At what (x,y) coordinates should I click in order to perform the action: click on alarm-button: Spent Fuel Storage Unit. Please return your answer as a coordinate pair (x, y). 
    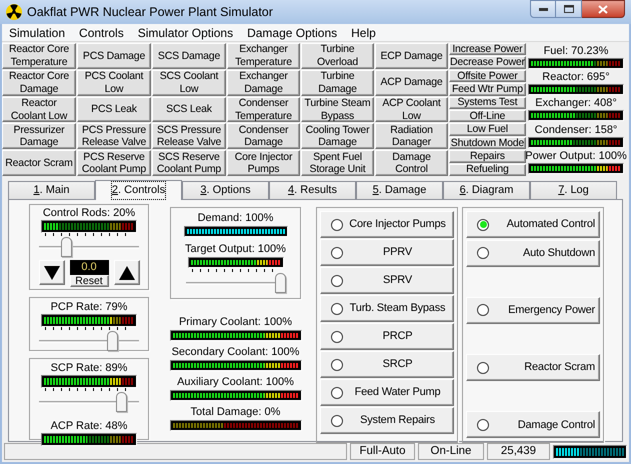
    Looking at the image, I should click on (337, 163).